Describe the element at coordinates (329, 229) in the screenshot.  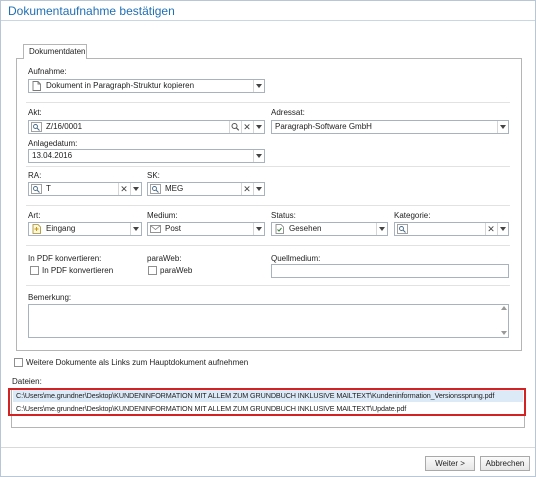
I see `status-select: Gesehen` at that location.